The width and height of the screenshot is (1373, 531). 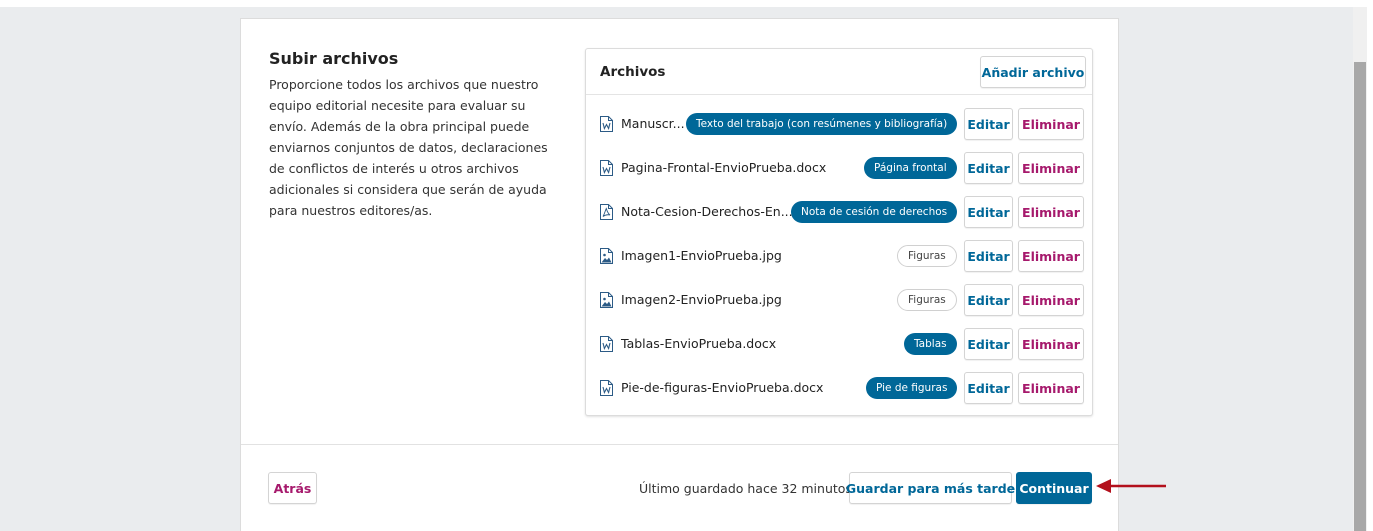 I want to click on file-genre-badge: Pie de figuras, so click(x=912, y=388).